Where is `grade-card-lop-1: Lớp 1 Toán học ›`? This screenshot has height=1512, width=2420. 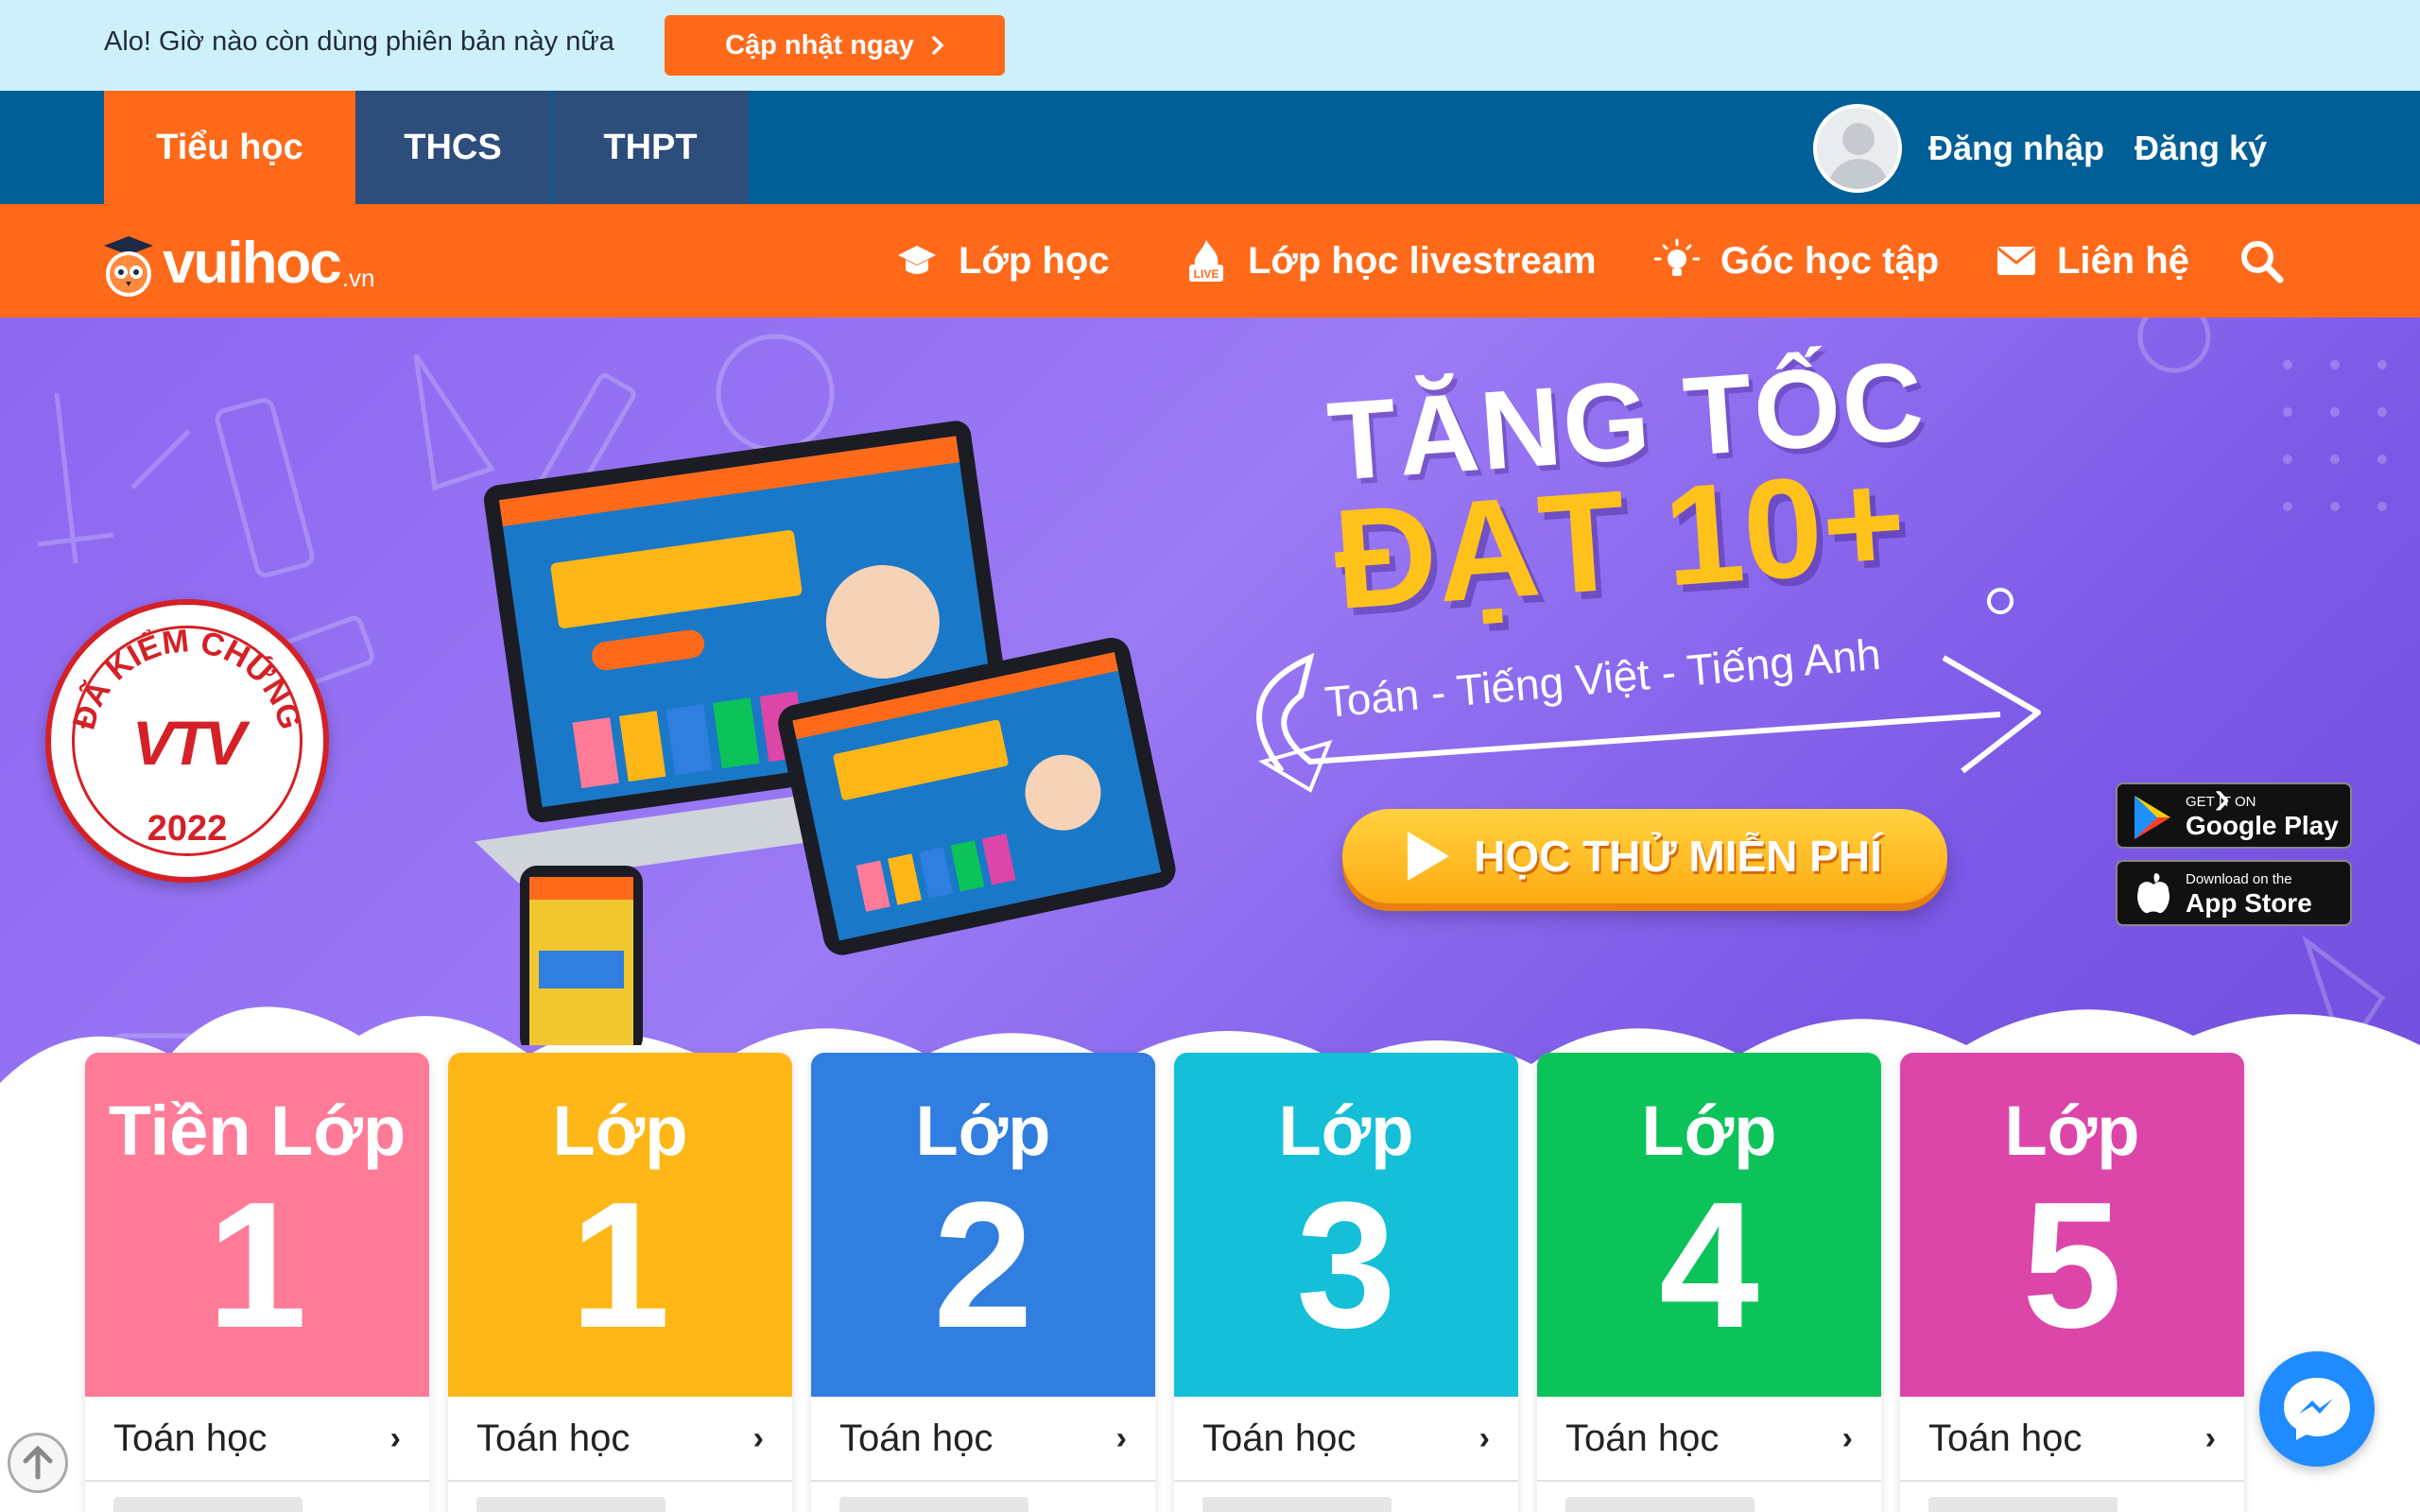
grade-card-lop-1: Lớp 1 Toán học › is located at coordinates (620, 1282).